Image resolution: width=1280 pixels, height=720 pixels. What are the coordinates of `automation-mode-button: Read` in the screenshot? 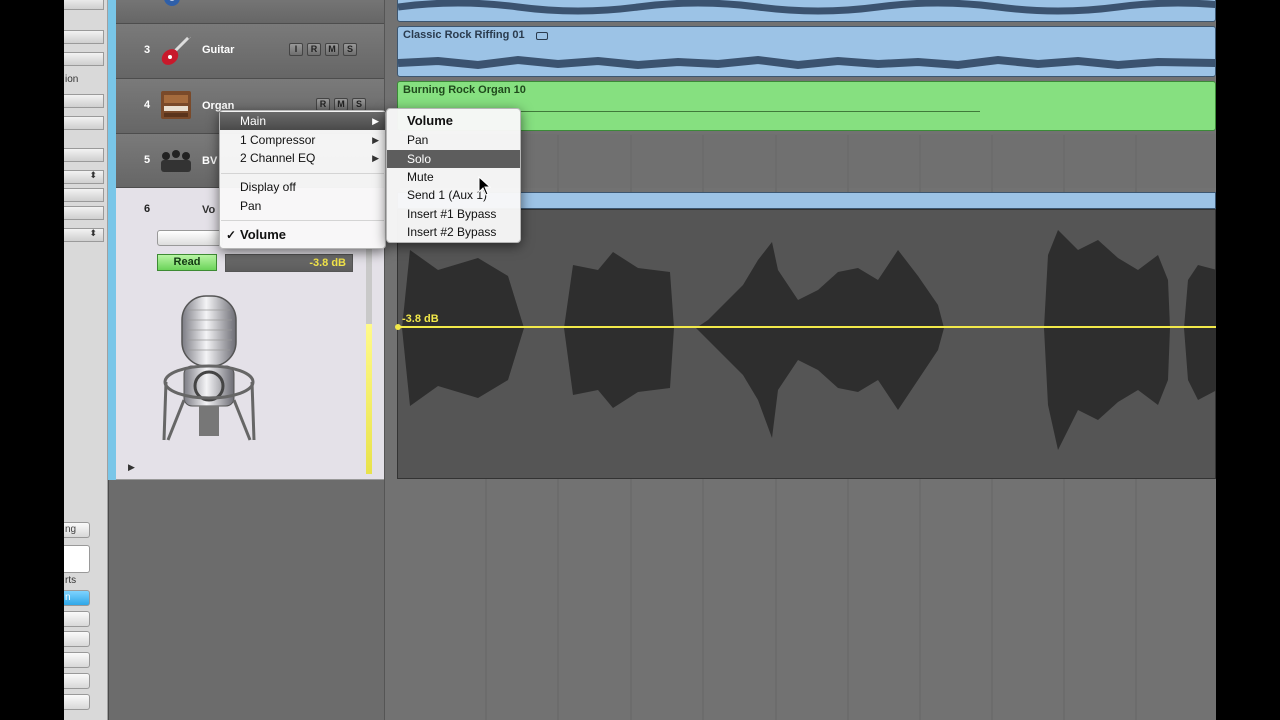 It's located at (187, 262).